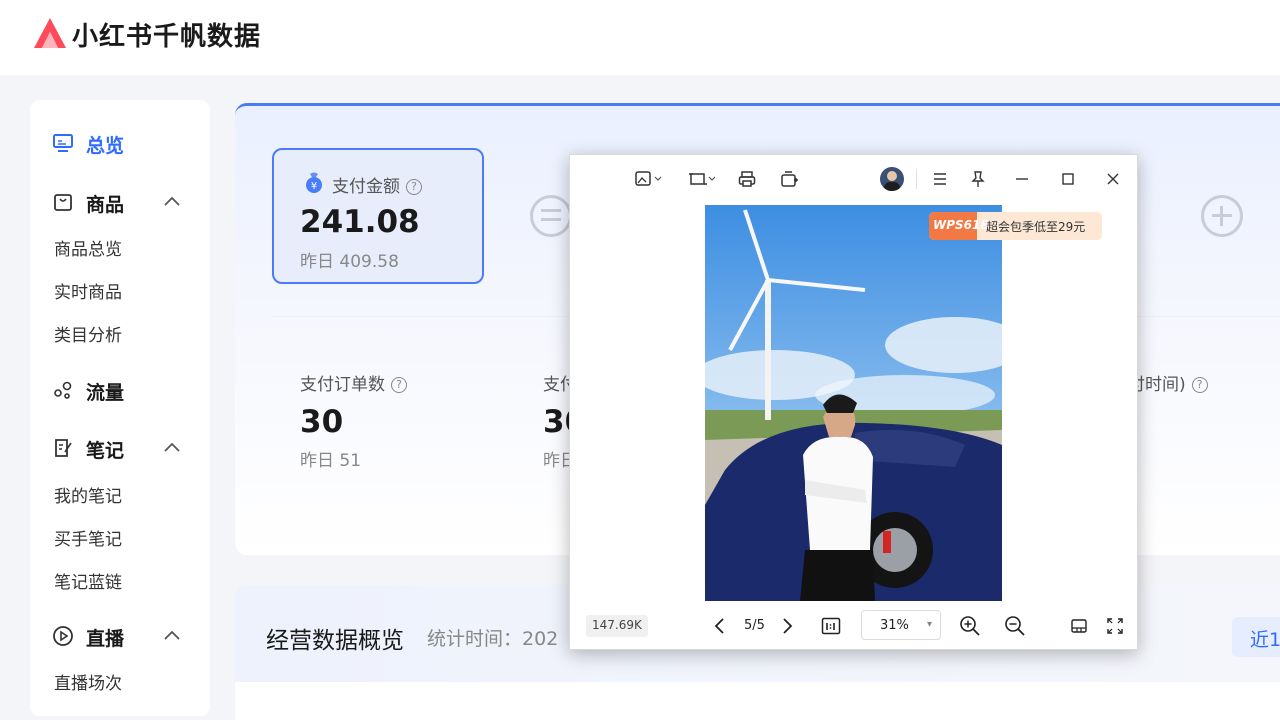 This screenshot has height=720, width=1280. What do you see at coordinates (493, 639) in the screenshot?
I see `section-time: 统计时间：202` at bounding box center [493, 639].